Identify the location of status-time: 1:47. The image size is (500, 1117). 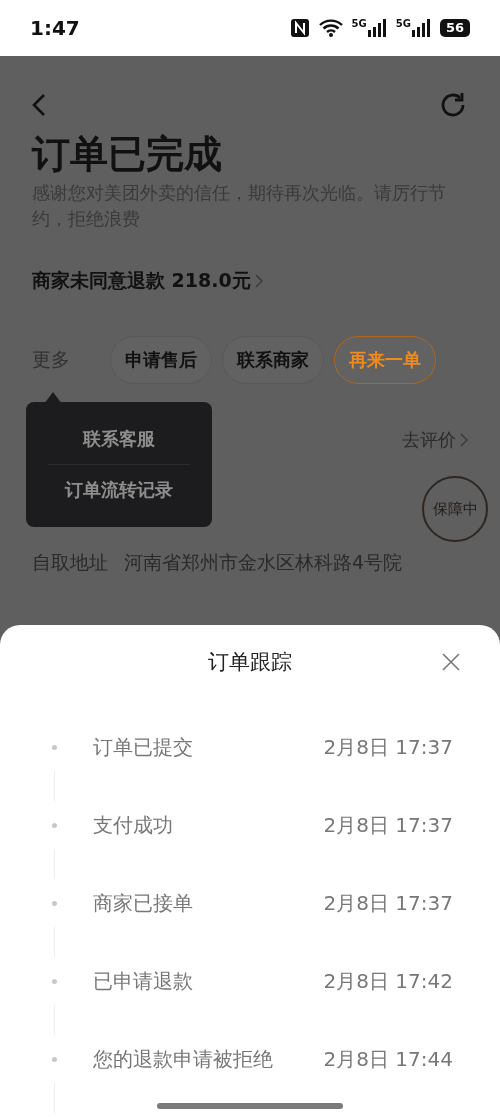
(55, 28).